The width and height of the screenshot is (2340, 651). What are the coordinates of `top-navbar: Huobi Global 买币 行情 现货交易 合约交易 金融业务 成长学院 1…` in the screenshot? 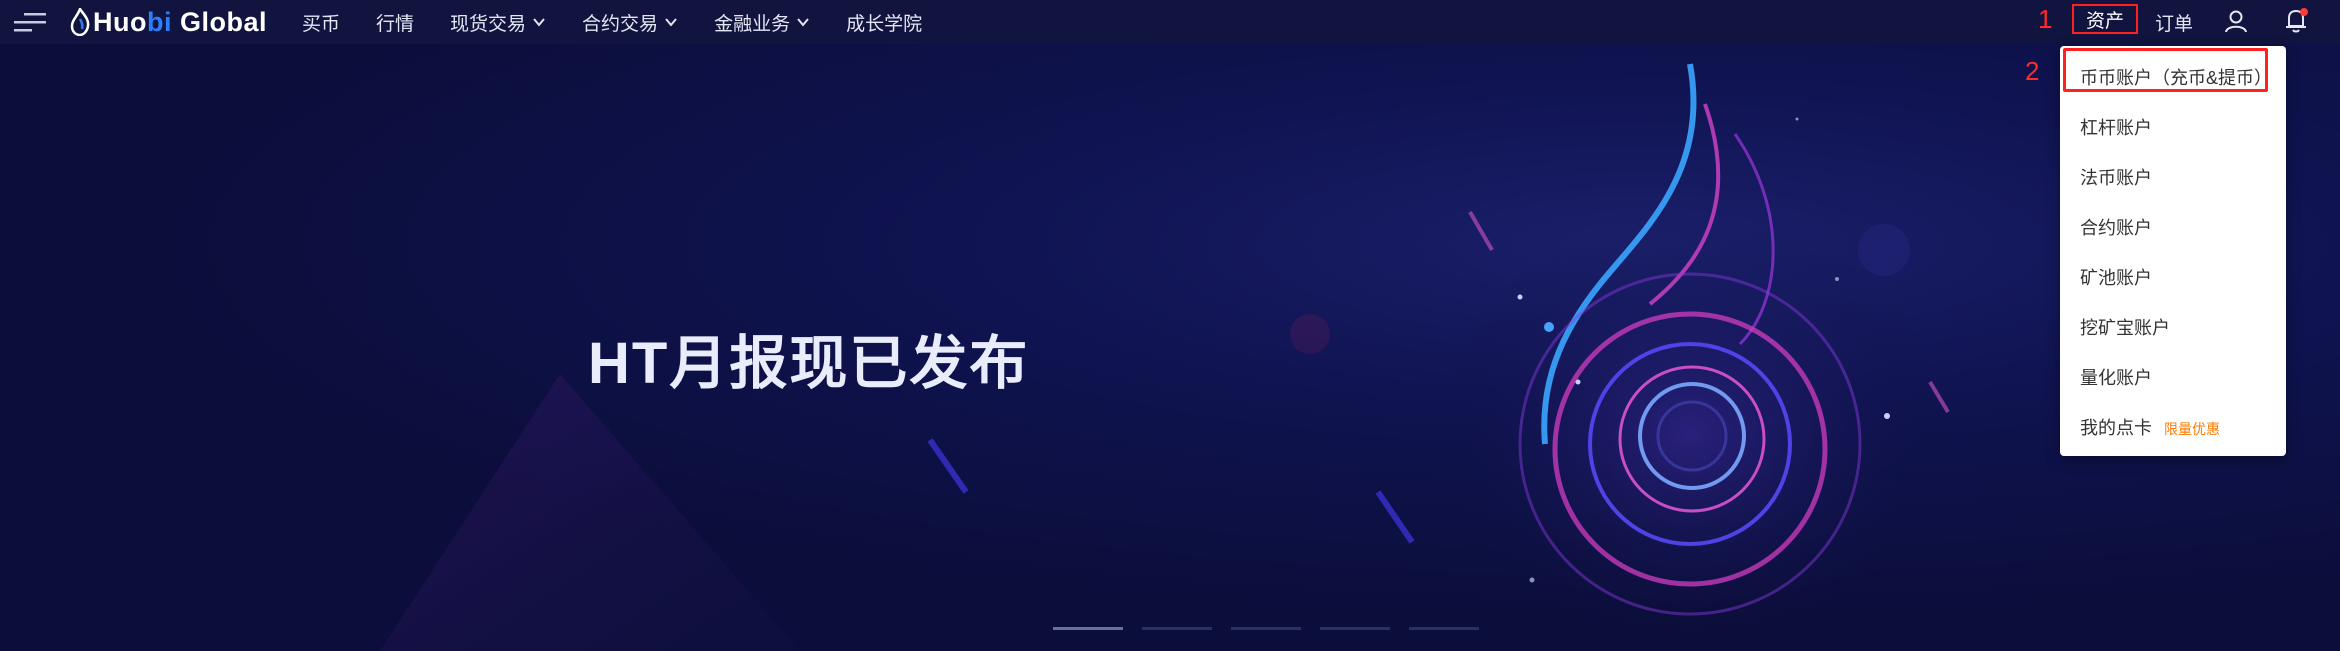 It's located at (1170, 22).